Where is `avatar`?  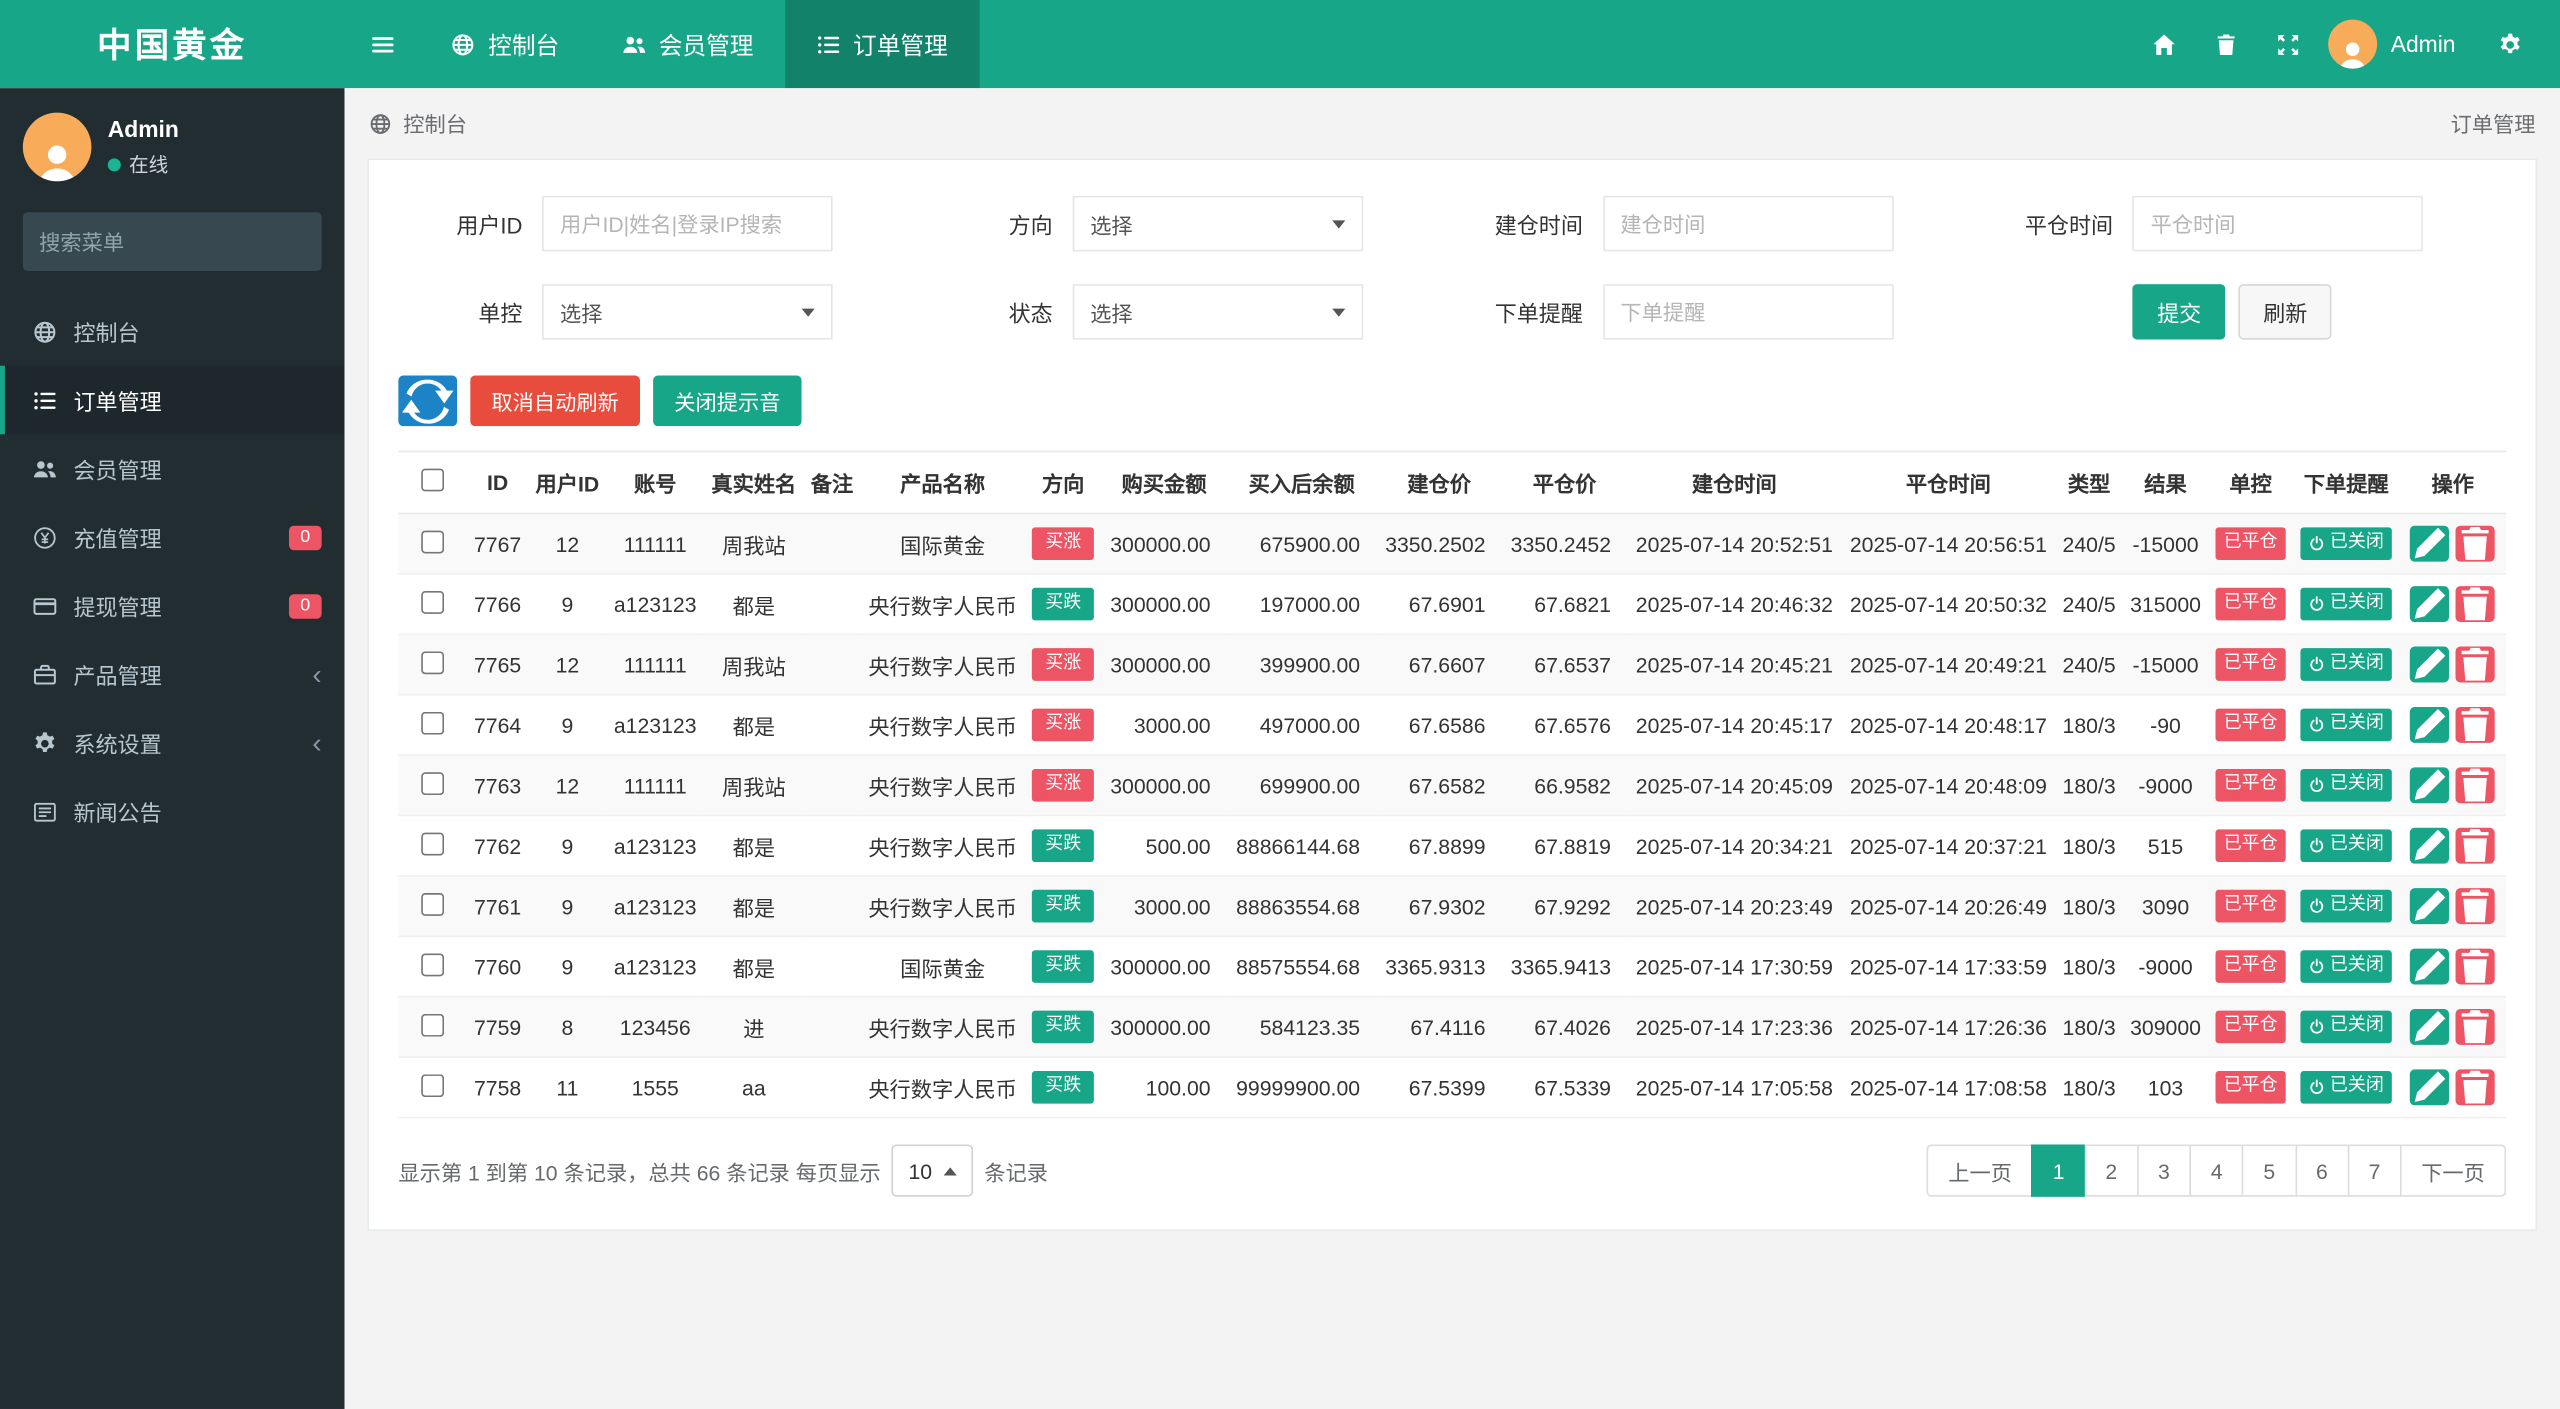 avatar is located at coordinates (2353, 44).